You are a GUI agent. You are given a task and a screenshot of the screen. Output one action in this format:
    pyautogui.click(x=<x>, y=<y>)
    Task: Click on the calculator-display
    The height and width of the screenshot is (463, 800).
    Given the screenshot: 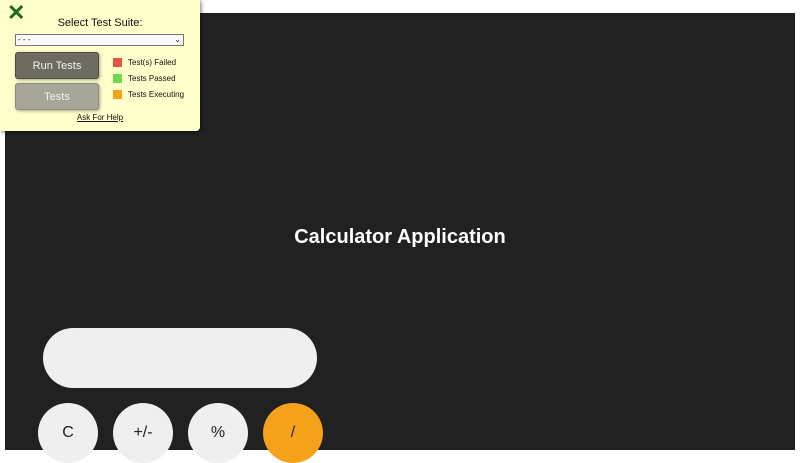 What is the action you would take?
    pyautogui.click(x=180, y=358)
    